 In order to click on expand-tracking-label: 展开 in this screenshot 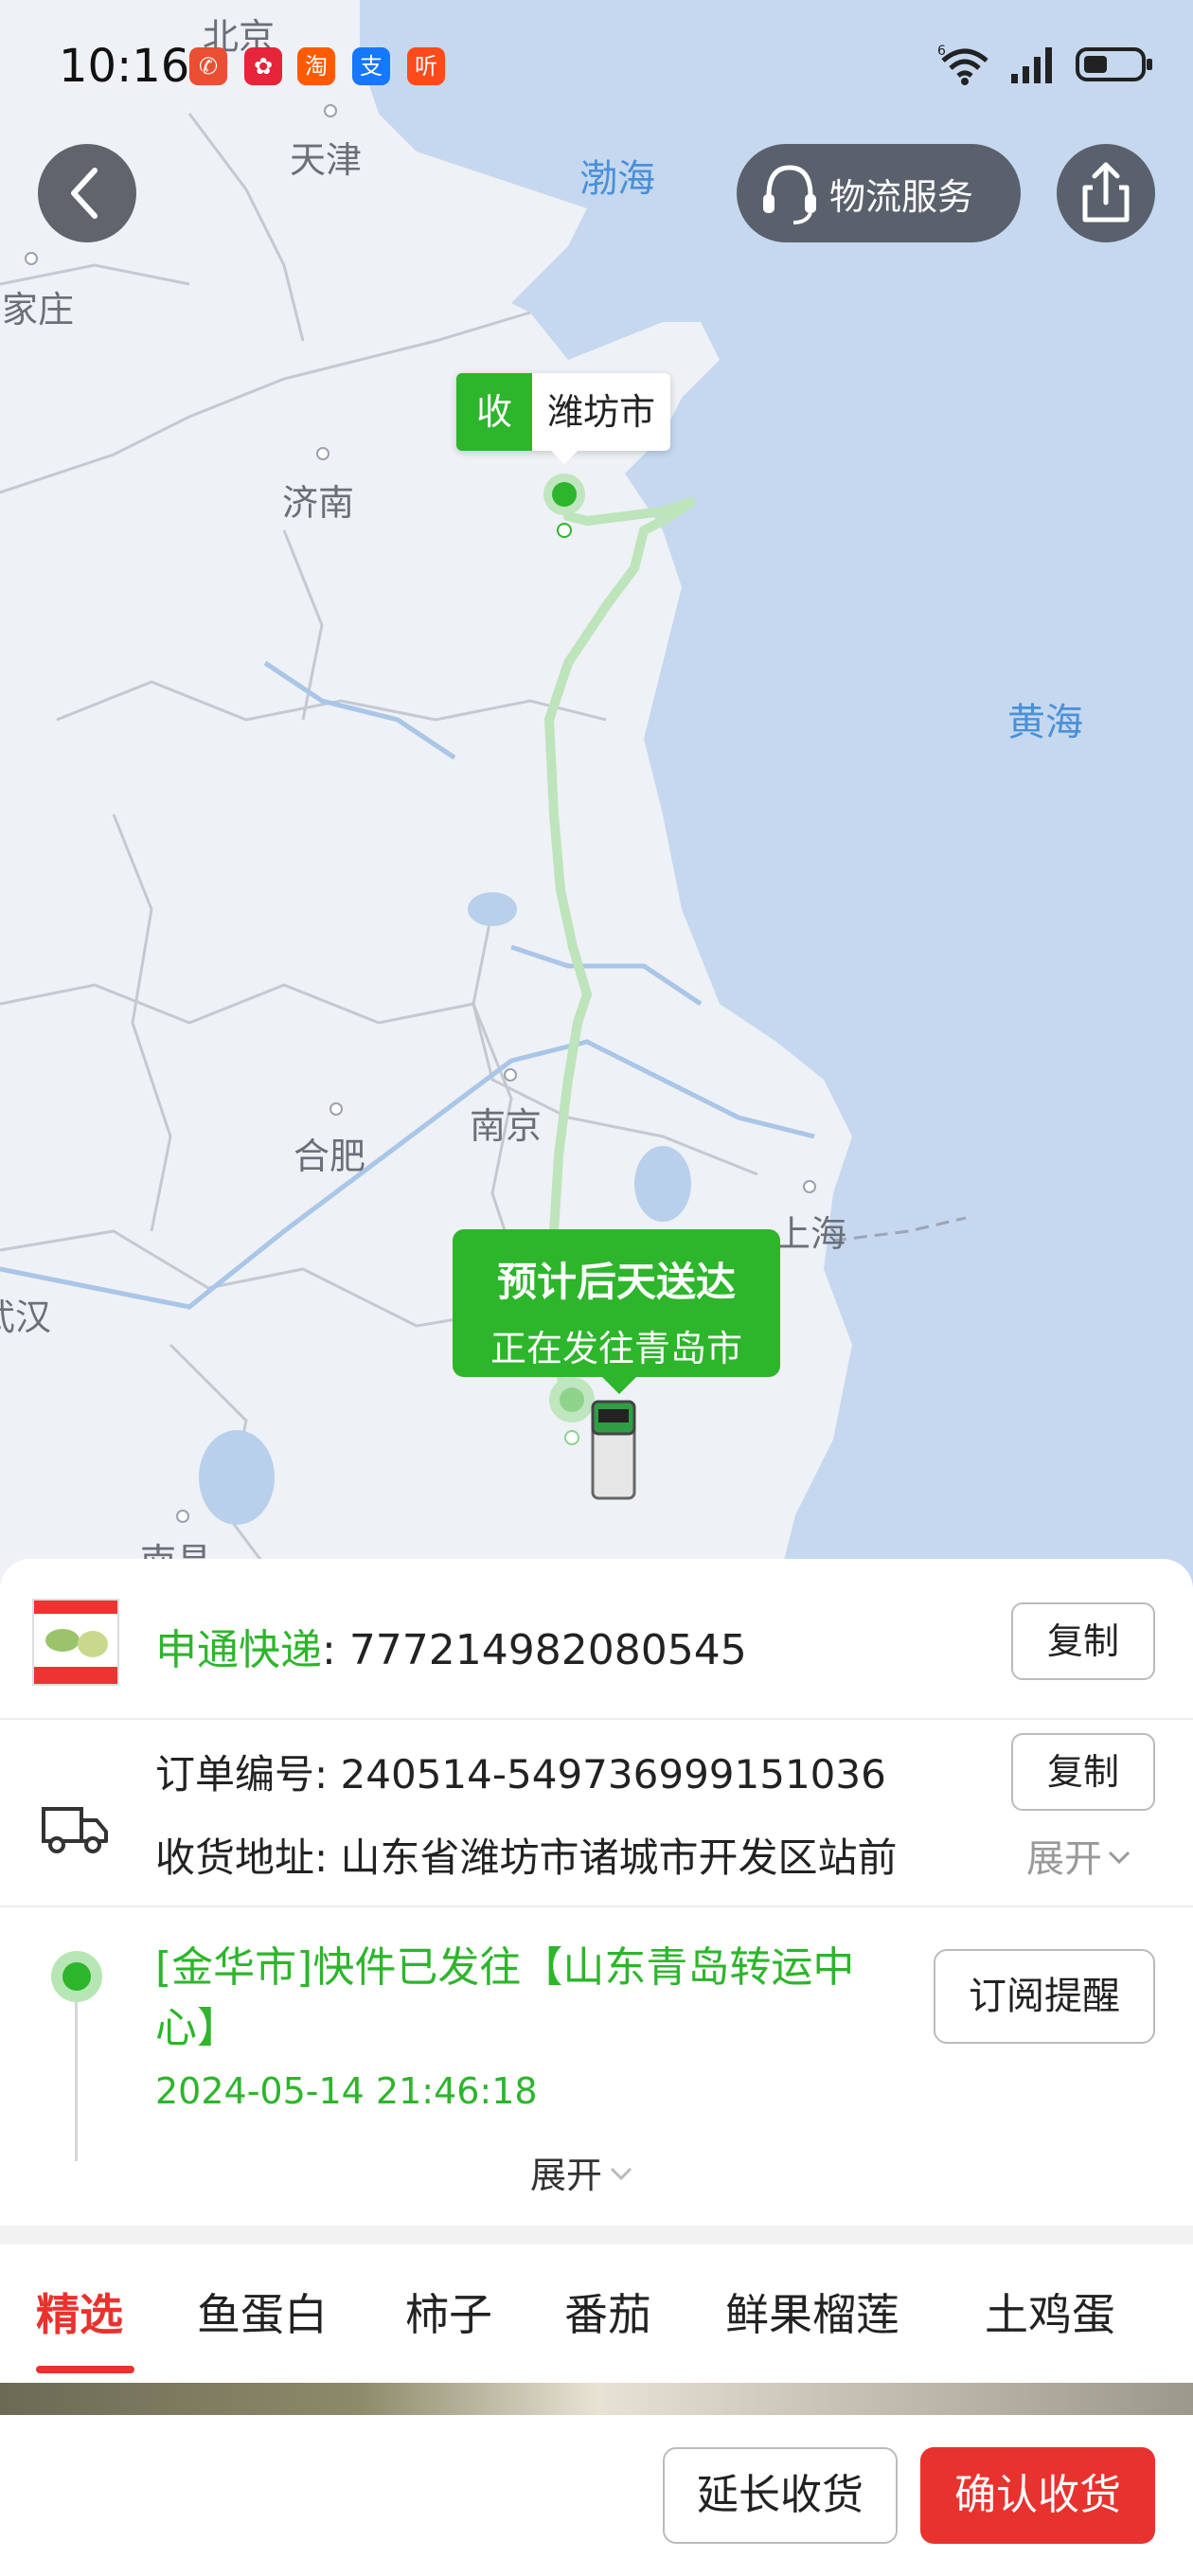, I will do `click(566, 2175)`.